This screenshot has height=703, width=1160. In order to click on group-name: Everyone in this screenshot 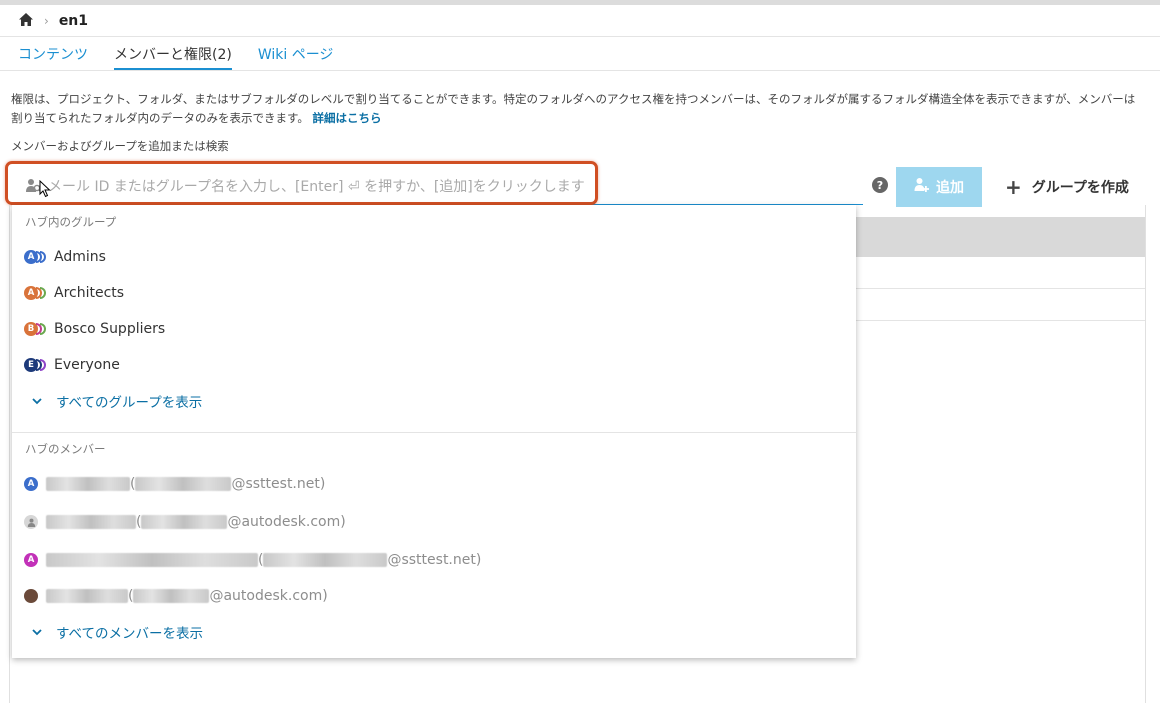, I will do `click(87, 365)`.